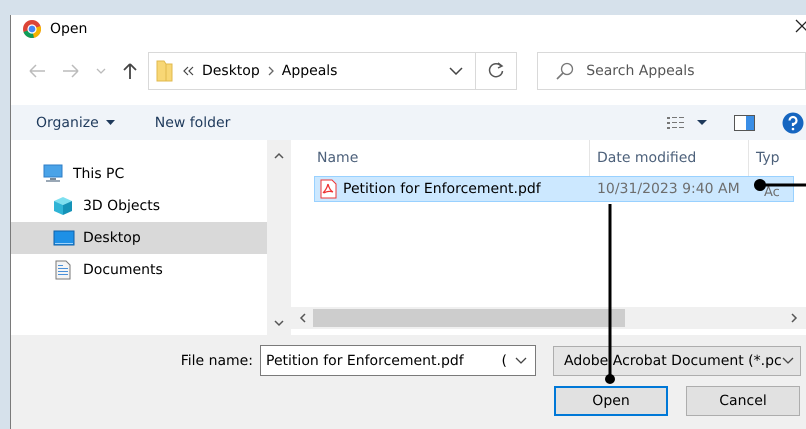 The width and height of the screenshot is (806, 429). What do you see at coordinates (139, 206) in the screenshot?
I see `sidebar-item: 3D Objects` at bounding box center [139, 206].